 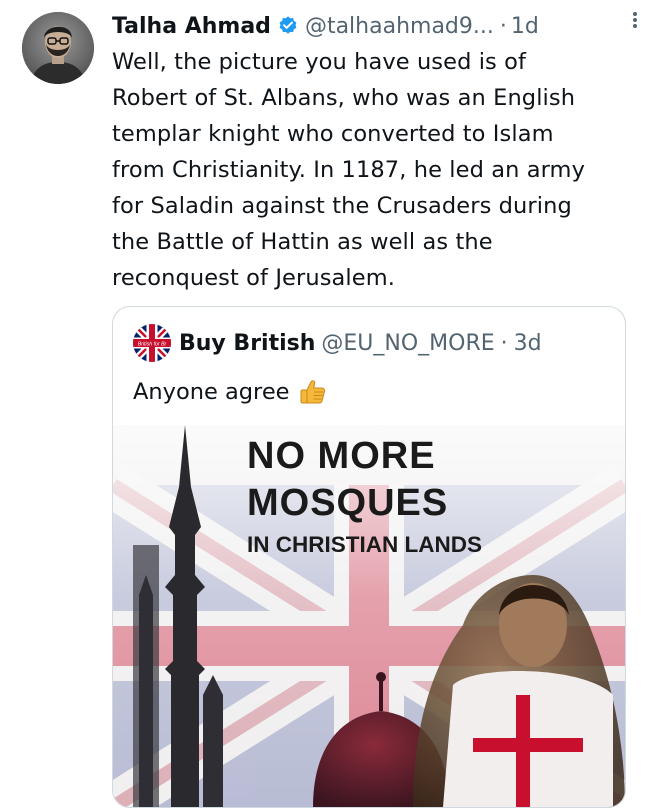 What do you see at coordinates (407, 343) in the screenshot?
I see `quoted-author-handle: @EU_NO_MORE` at bounding box center [407, 343].